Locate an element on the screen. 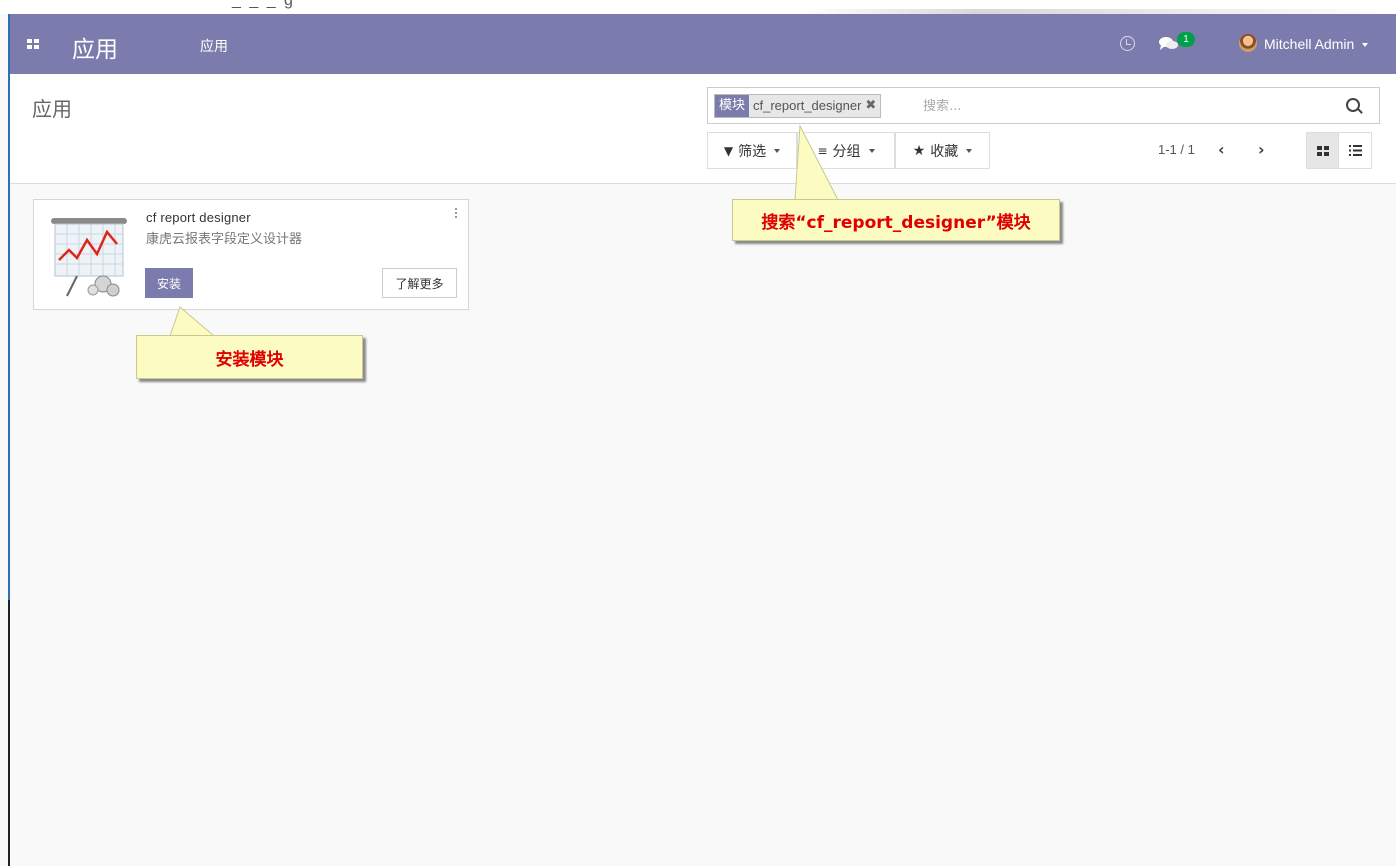  favorites-label: 收藏 is located at coordinates (944, 151).